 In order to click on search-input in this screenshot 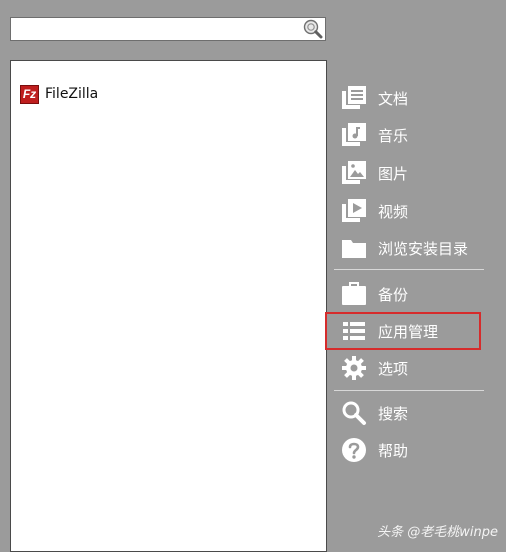, I will do `click(157, 30)`.